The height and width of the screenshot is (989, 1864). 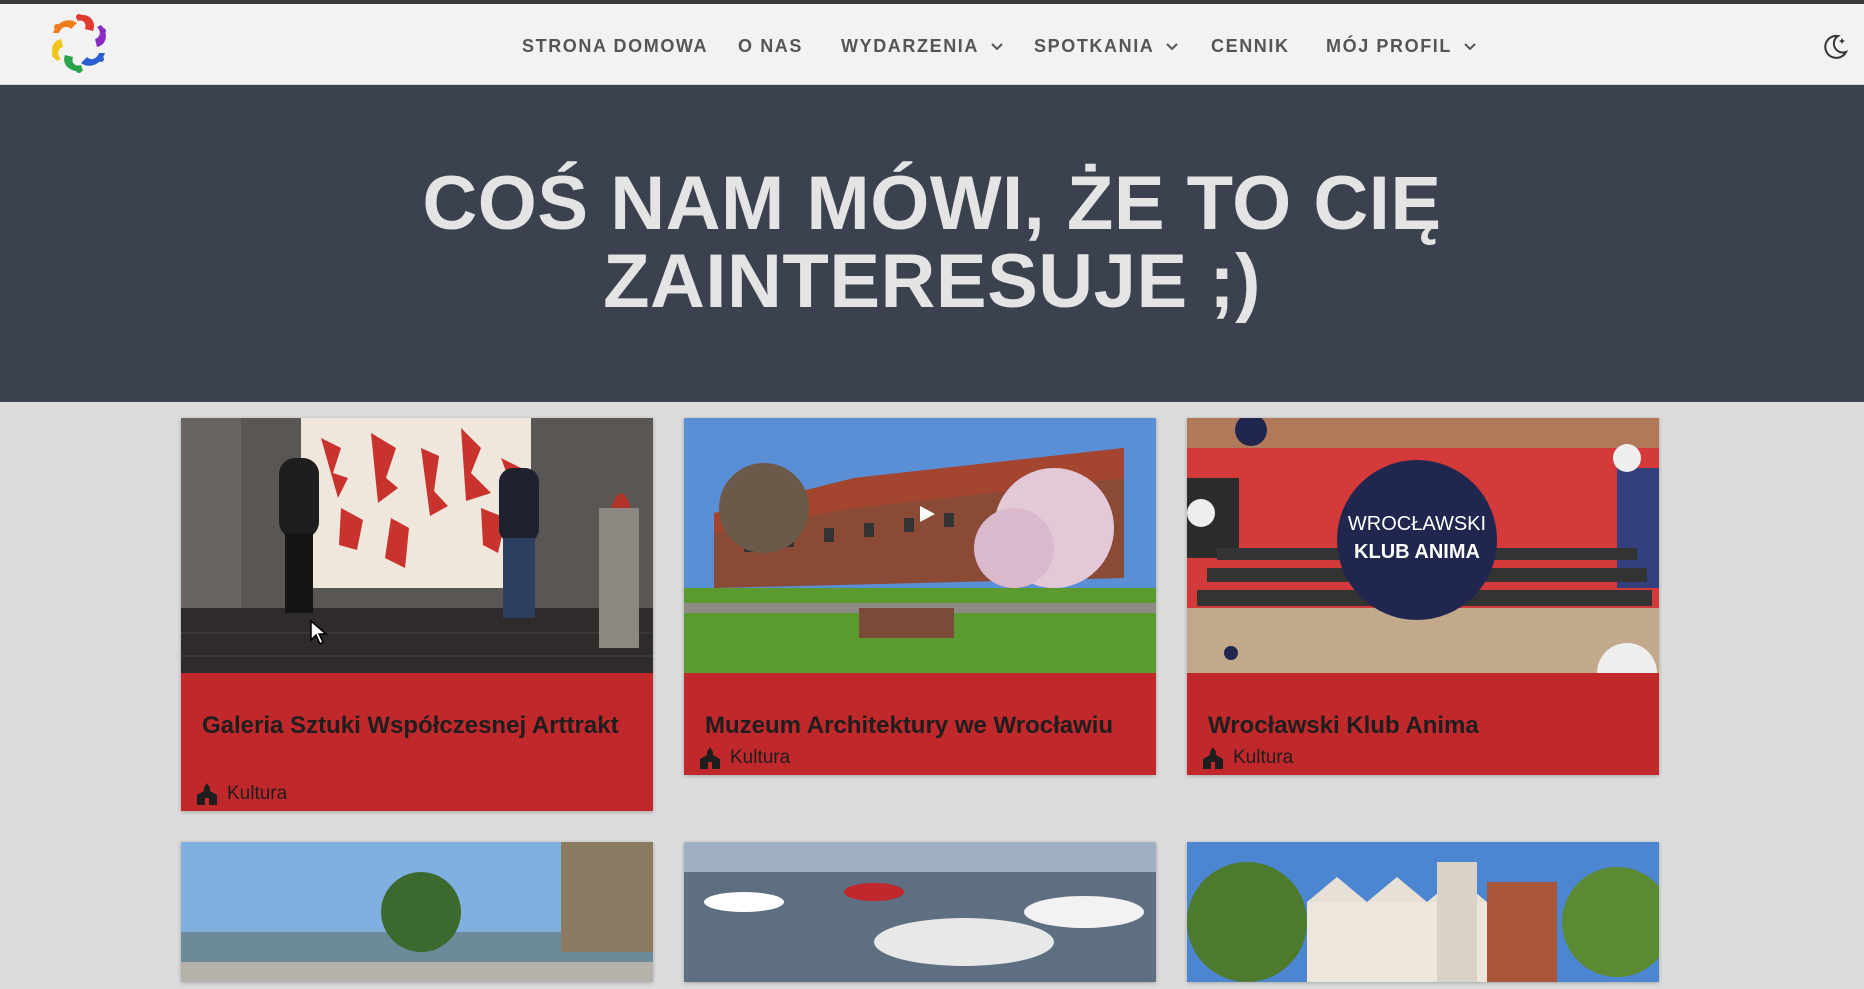 I want to click on hero-line-1: COŚ NAM MÓWI, ŻE TO CIĘ, so click(x=932, y=203).